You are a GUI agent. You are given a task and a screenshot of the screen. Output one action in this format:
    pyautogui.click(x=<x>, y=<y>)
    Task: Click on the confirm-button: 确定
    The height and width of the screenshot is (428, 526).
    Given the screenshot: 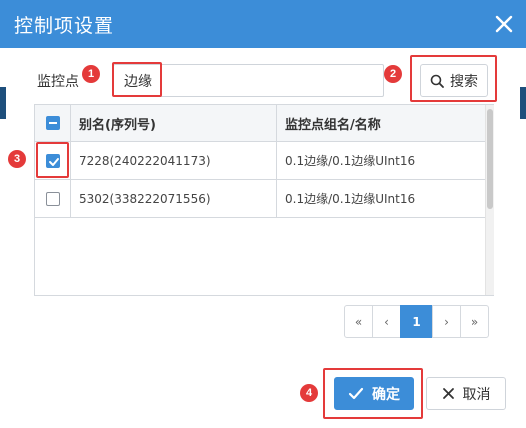 What is the action you would take?
    pyautogui.click(x=374, y=393)
    